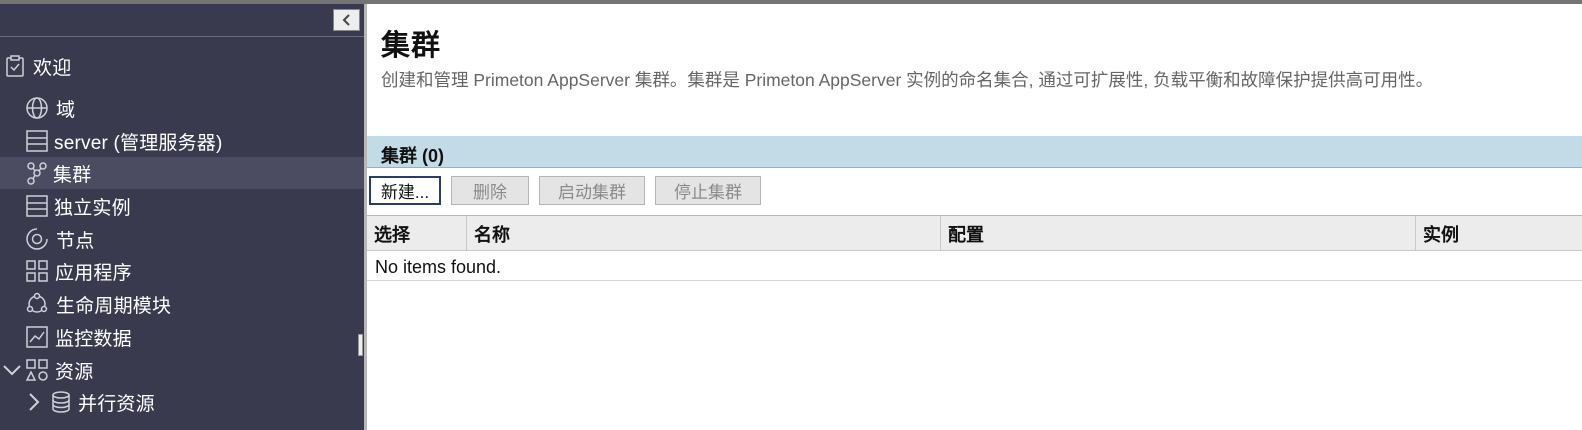 This screenshot has width=1582, height=430. I want to click on empty-table-message: No items found., so click(438, 267).